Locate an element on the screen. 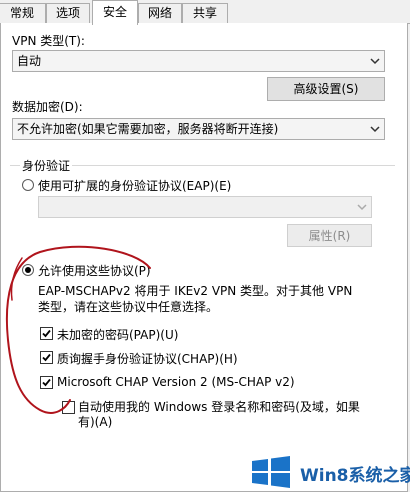 The height and width of the screenshot is (492, 410). tab-label: 安全 is located at coordinates (114, 12).